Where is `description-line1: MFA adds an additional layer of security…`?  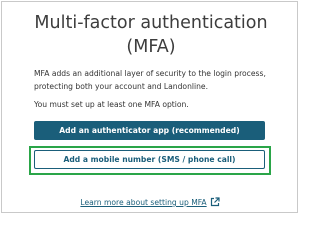 description-line1: MFA adds an additional layer of security… is located at coordinates (150, 73).